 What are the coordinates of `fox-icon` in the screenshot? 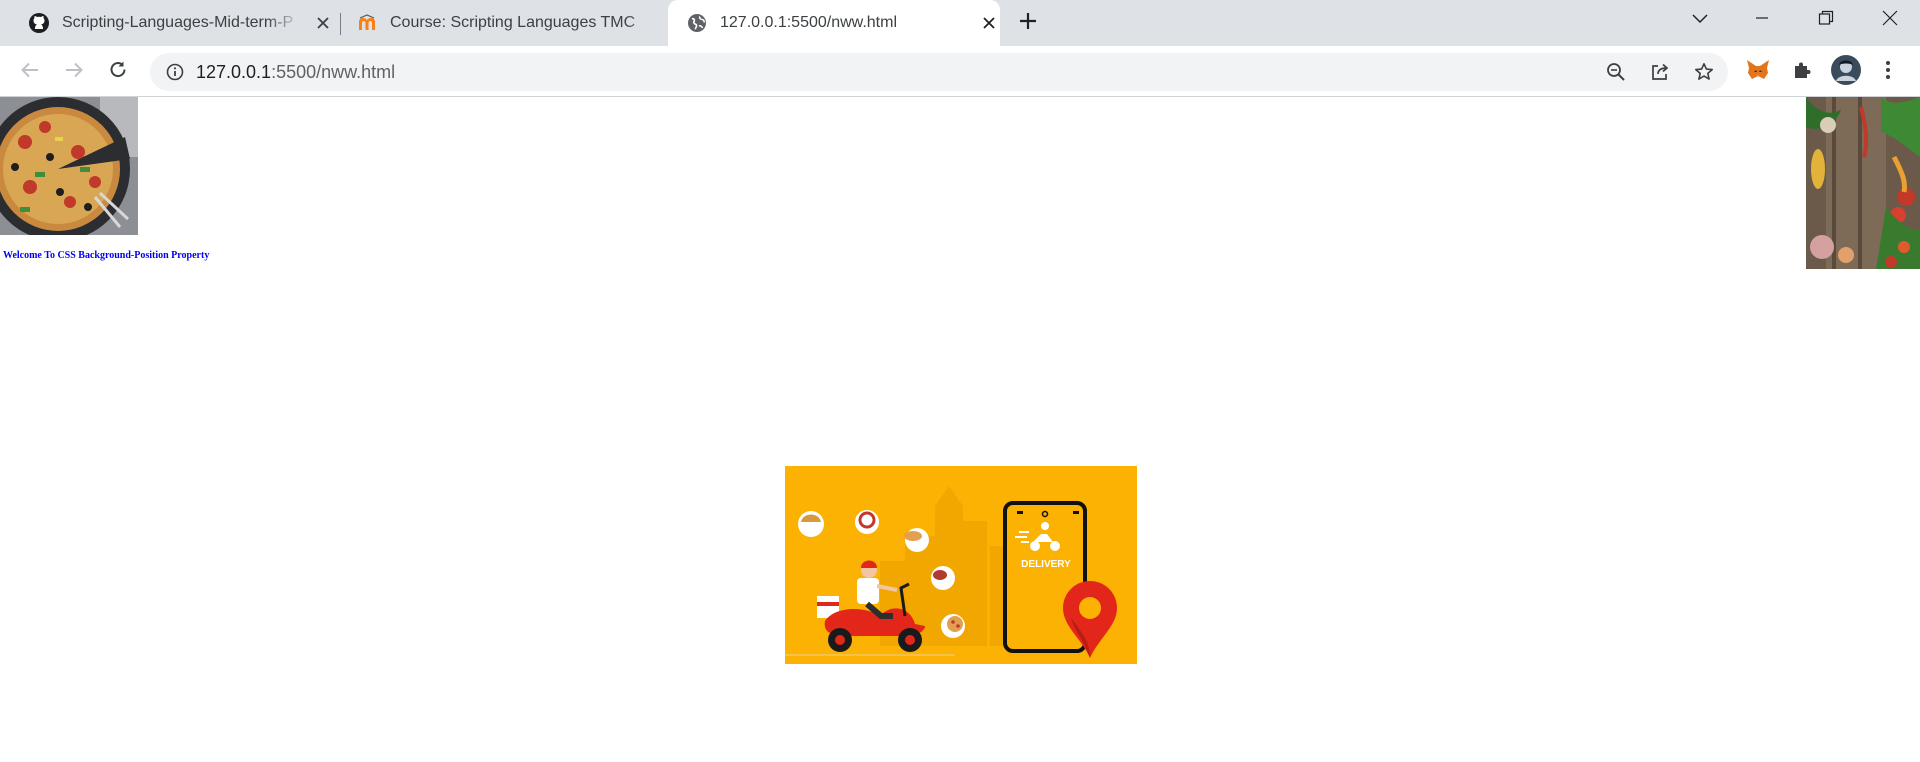 It's located at (1758, 72).